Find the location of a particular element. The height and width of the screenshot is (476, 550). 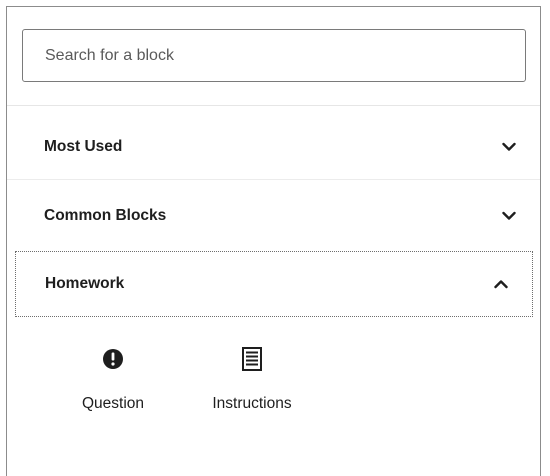

block-label: Question is located at coordinates (113, 403).